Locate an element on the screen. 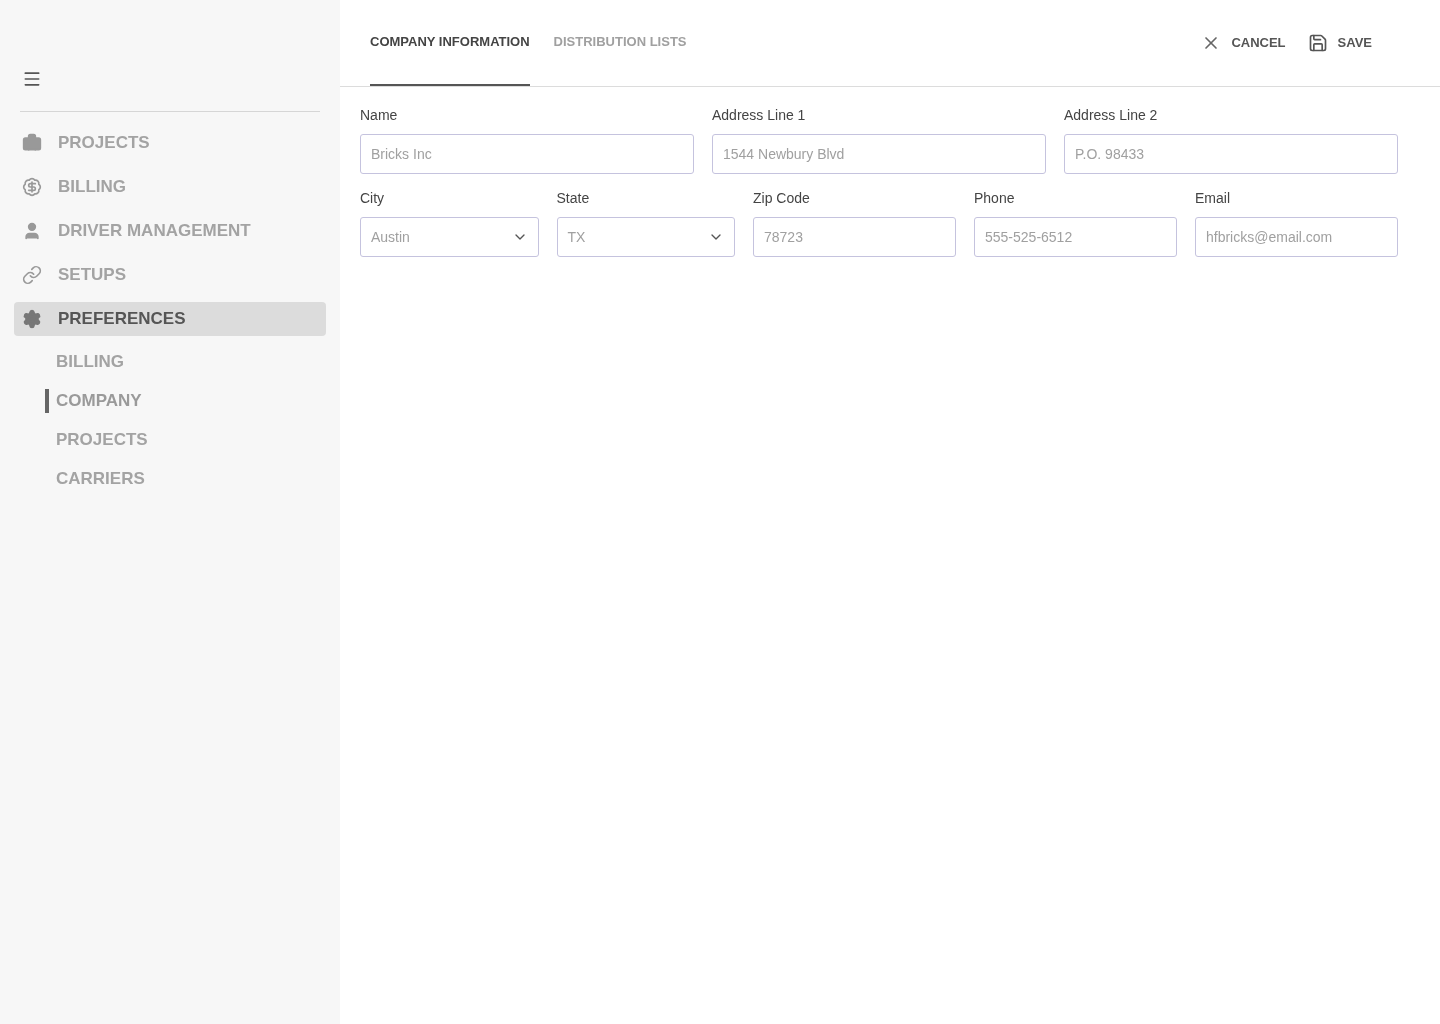  field-label: Email is located at coordinates (1213, 198).